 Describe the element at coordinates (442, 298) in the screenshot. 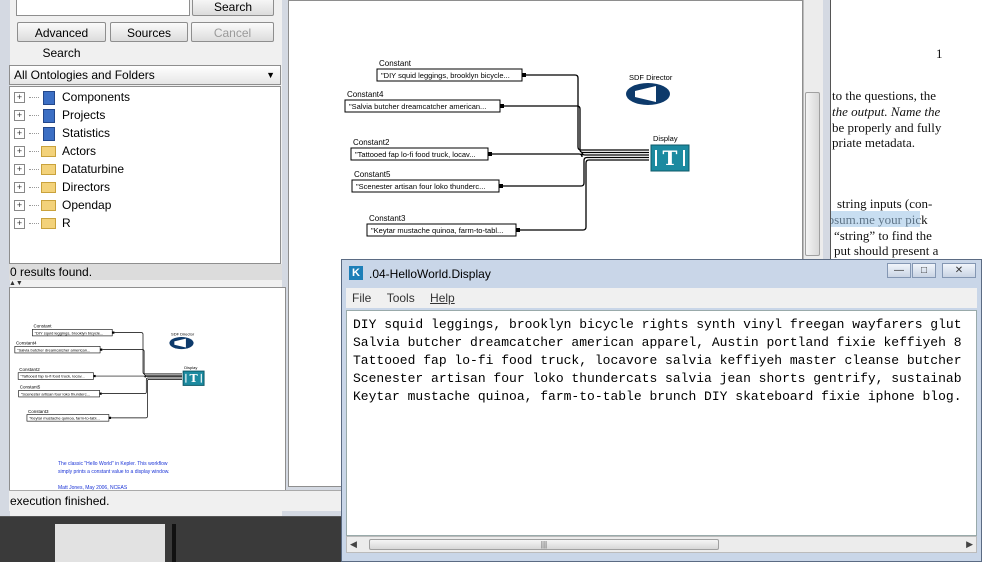

I see `menu-help: Help` at that location.